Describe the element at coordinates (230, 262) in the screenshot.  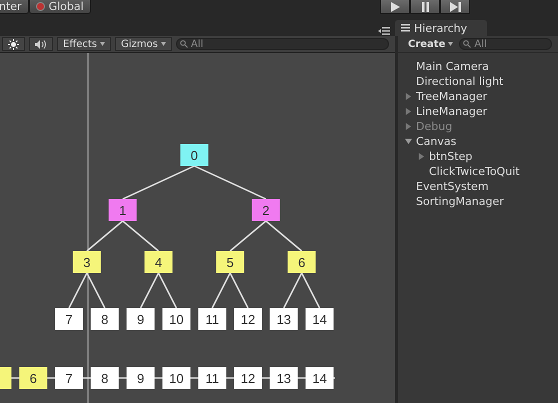
I see `tree-node: 5` at that location.